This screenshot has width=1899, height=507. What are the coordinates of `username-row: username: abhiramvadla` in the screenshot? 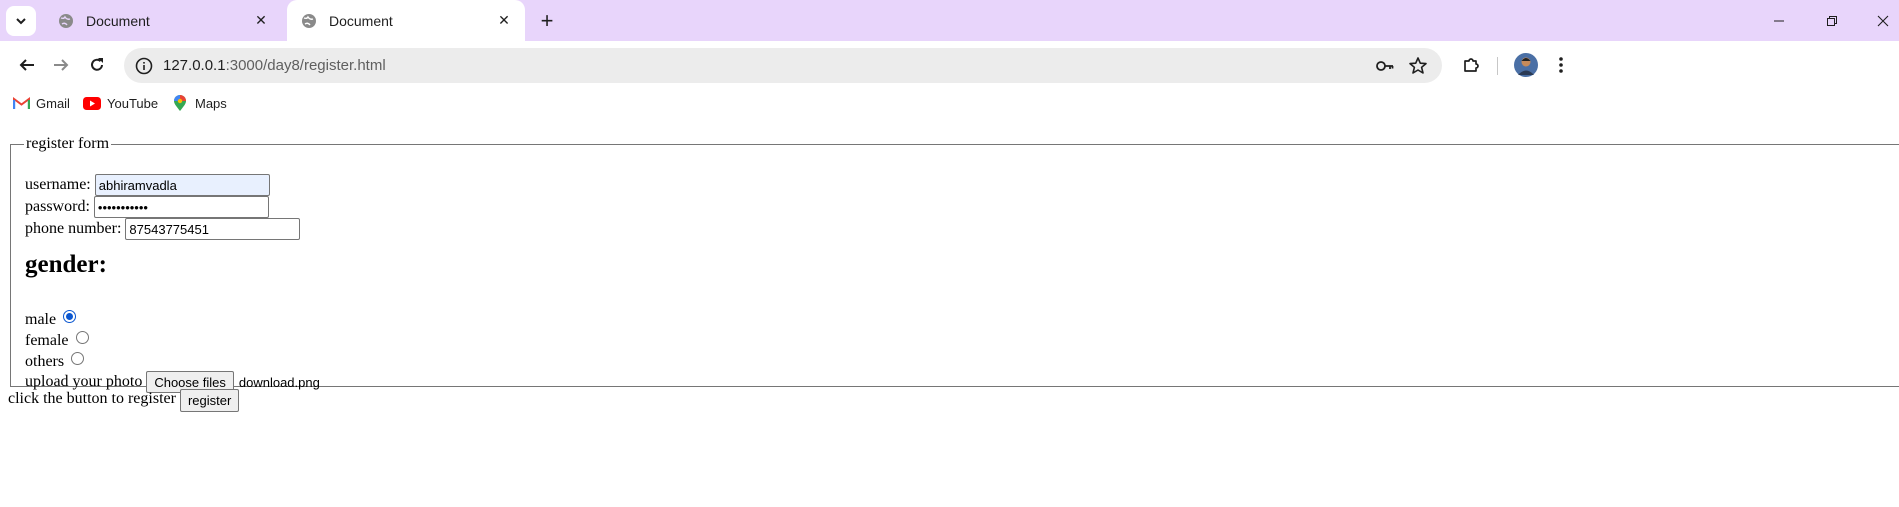 It's located at (147, 185).